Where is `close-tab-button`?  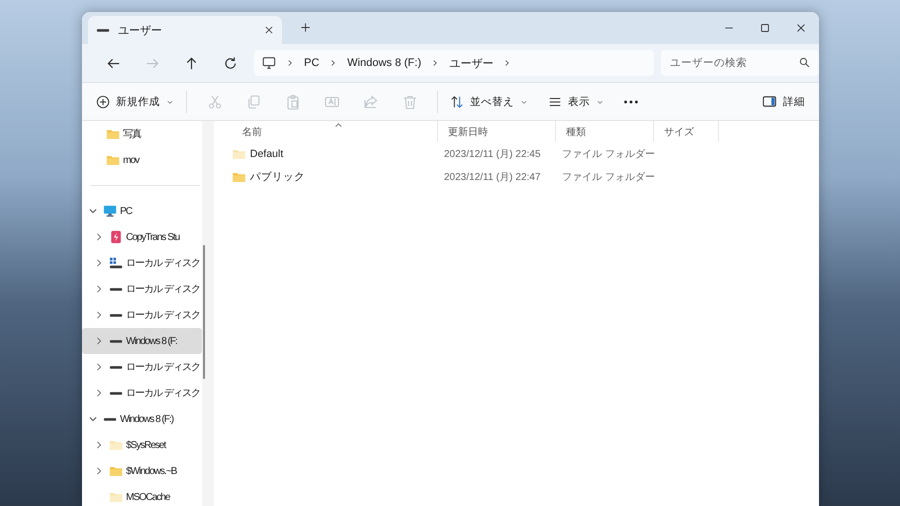 close-tab-button is located at coordinates (269, 30).